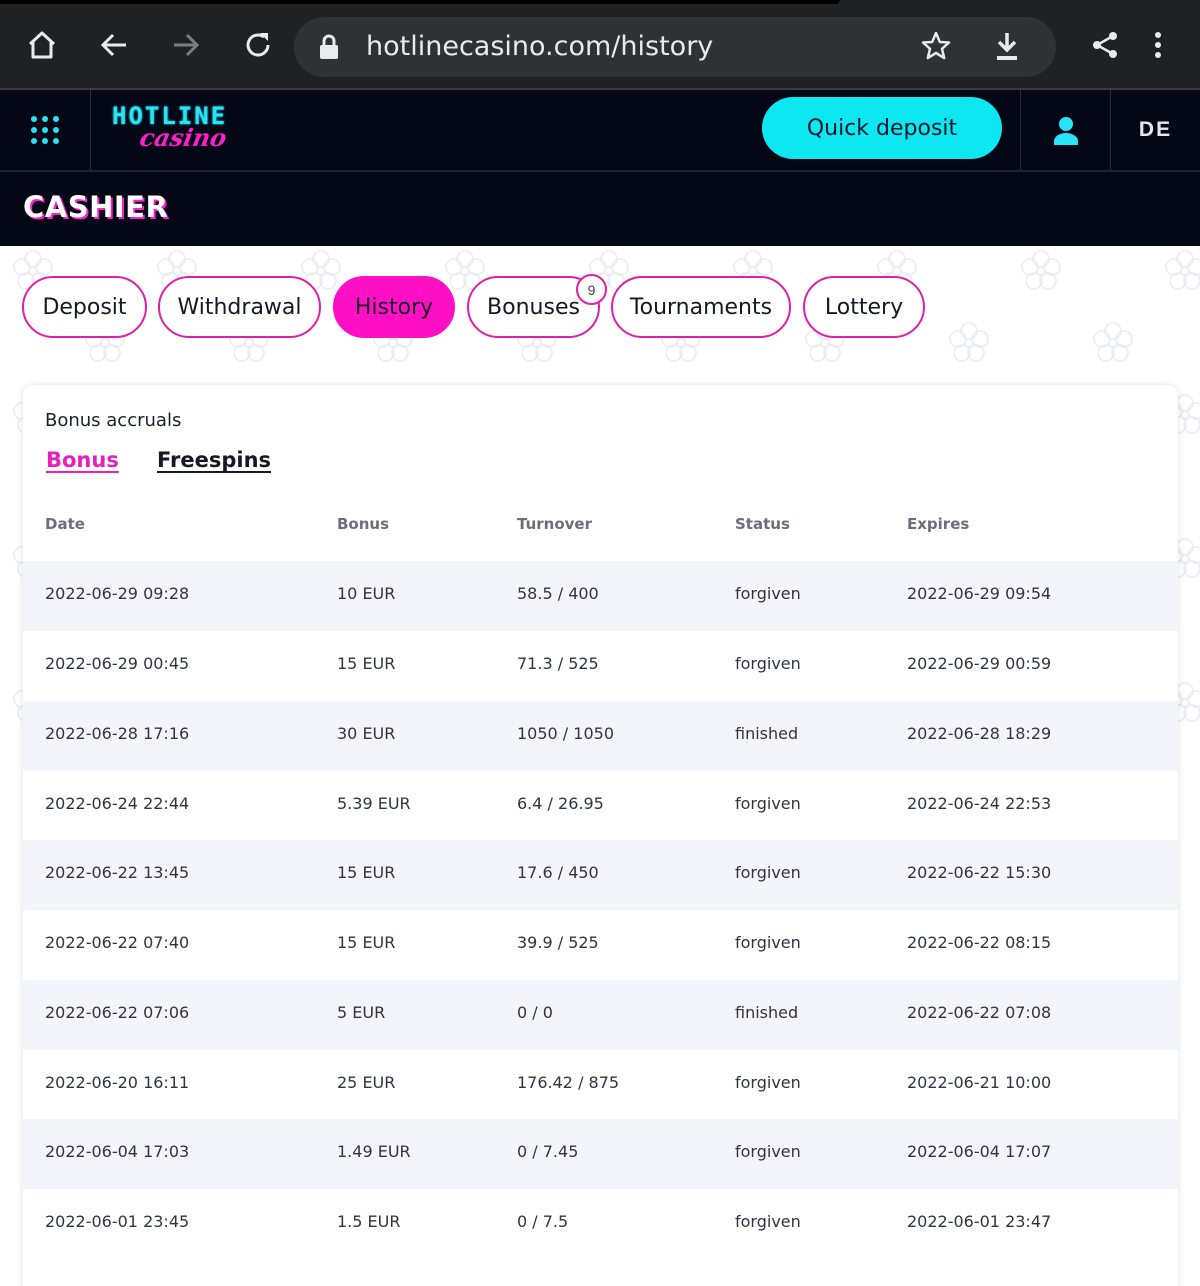 Image resolution: width=1200 pixels, height=1286 pixels. I want to click on bonuses-count-badge: 9, so click(591, 289).